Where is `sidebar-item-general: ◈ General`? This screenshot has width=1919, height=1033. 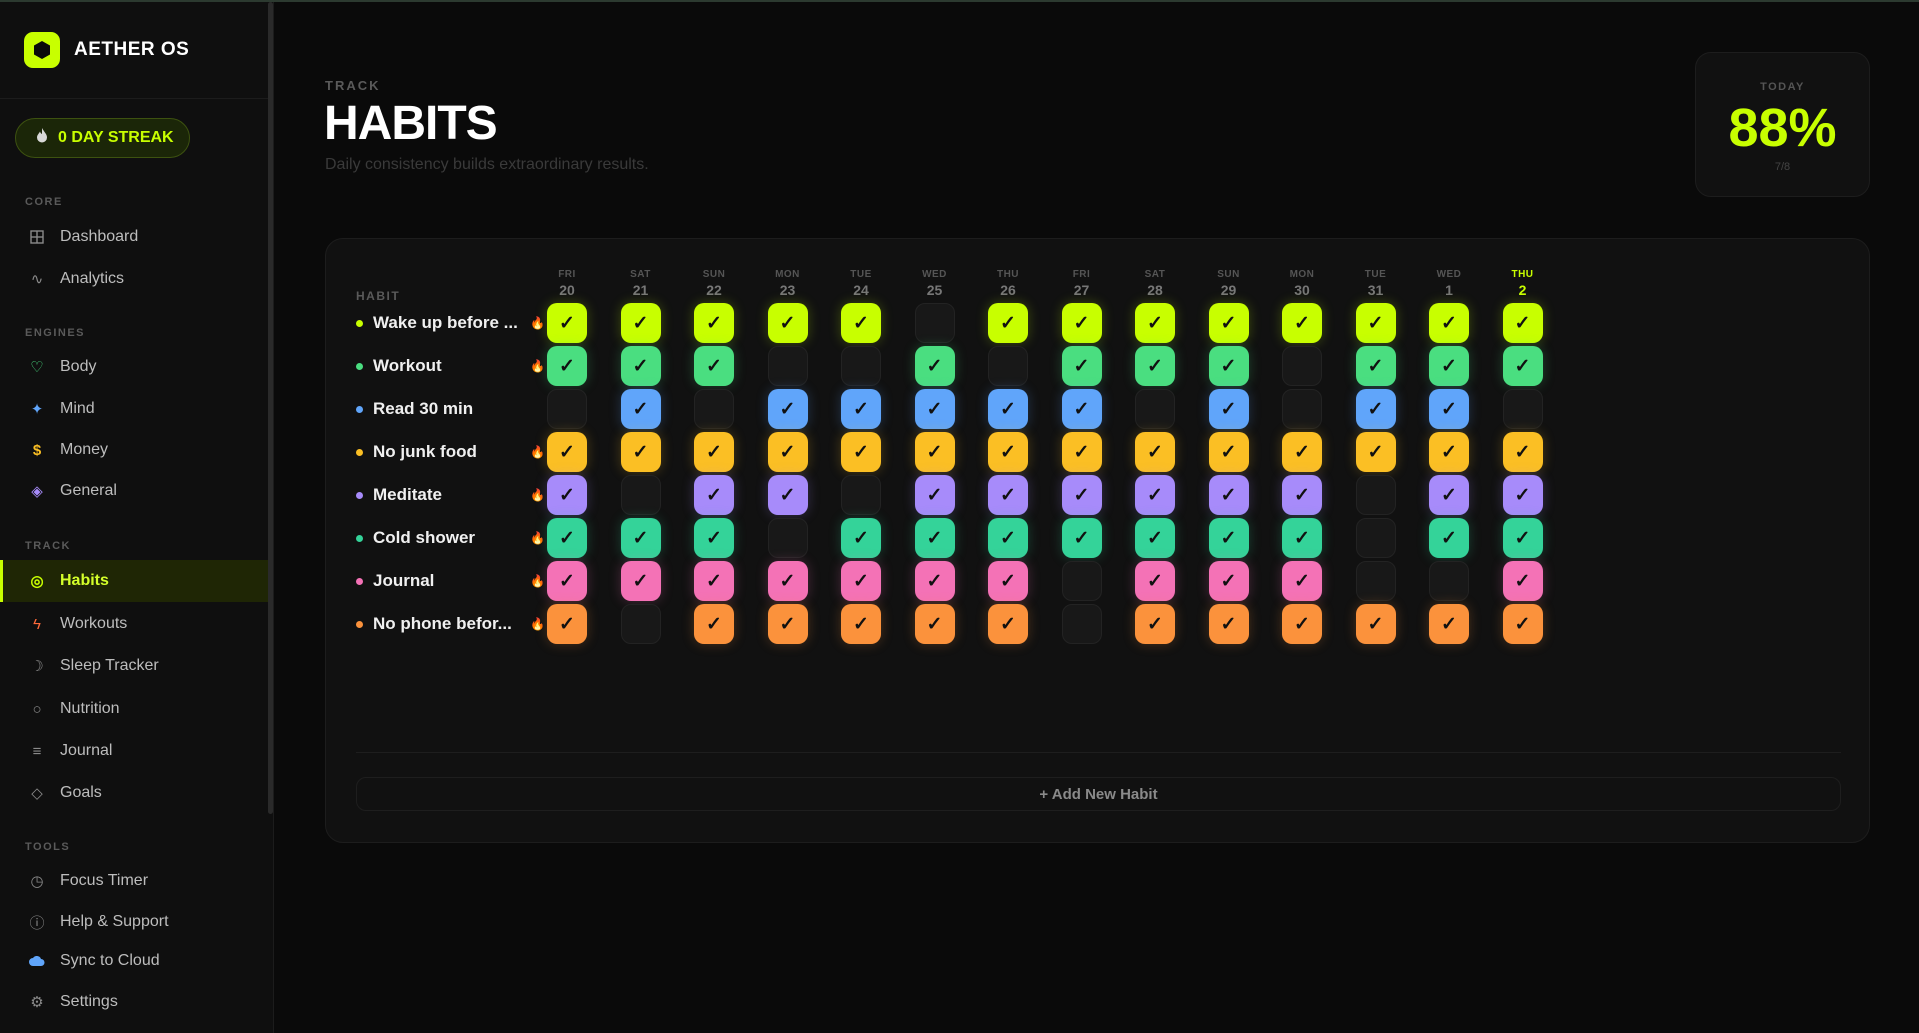
sidebar-item-general: ◈ General is located at coordinates (134, 491).